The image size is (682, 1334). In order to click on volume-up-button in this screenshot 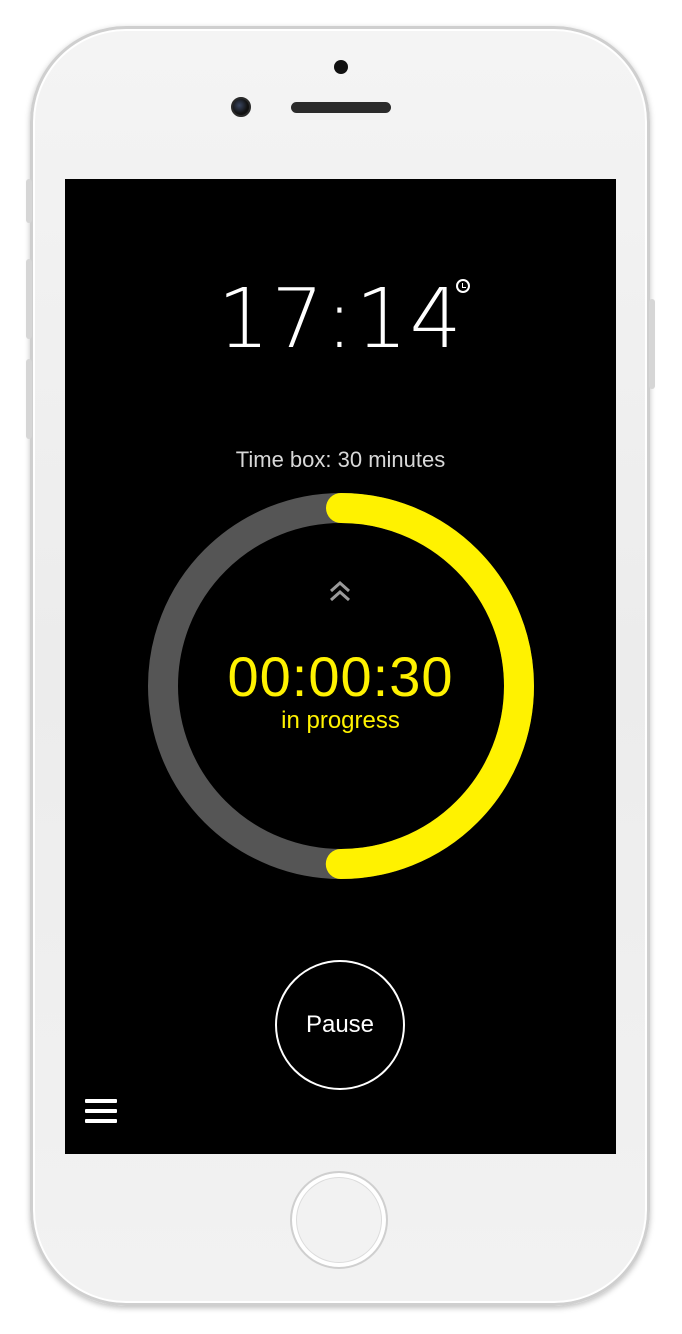, I will do `click(29, 299)`.